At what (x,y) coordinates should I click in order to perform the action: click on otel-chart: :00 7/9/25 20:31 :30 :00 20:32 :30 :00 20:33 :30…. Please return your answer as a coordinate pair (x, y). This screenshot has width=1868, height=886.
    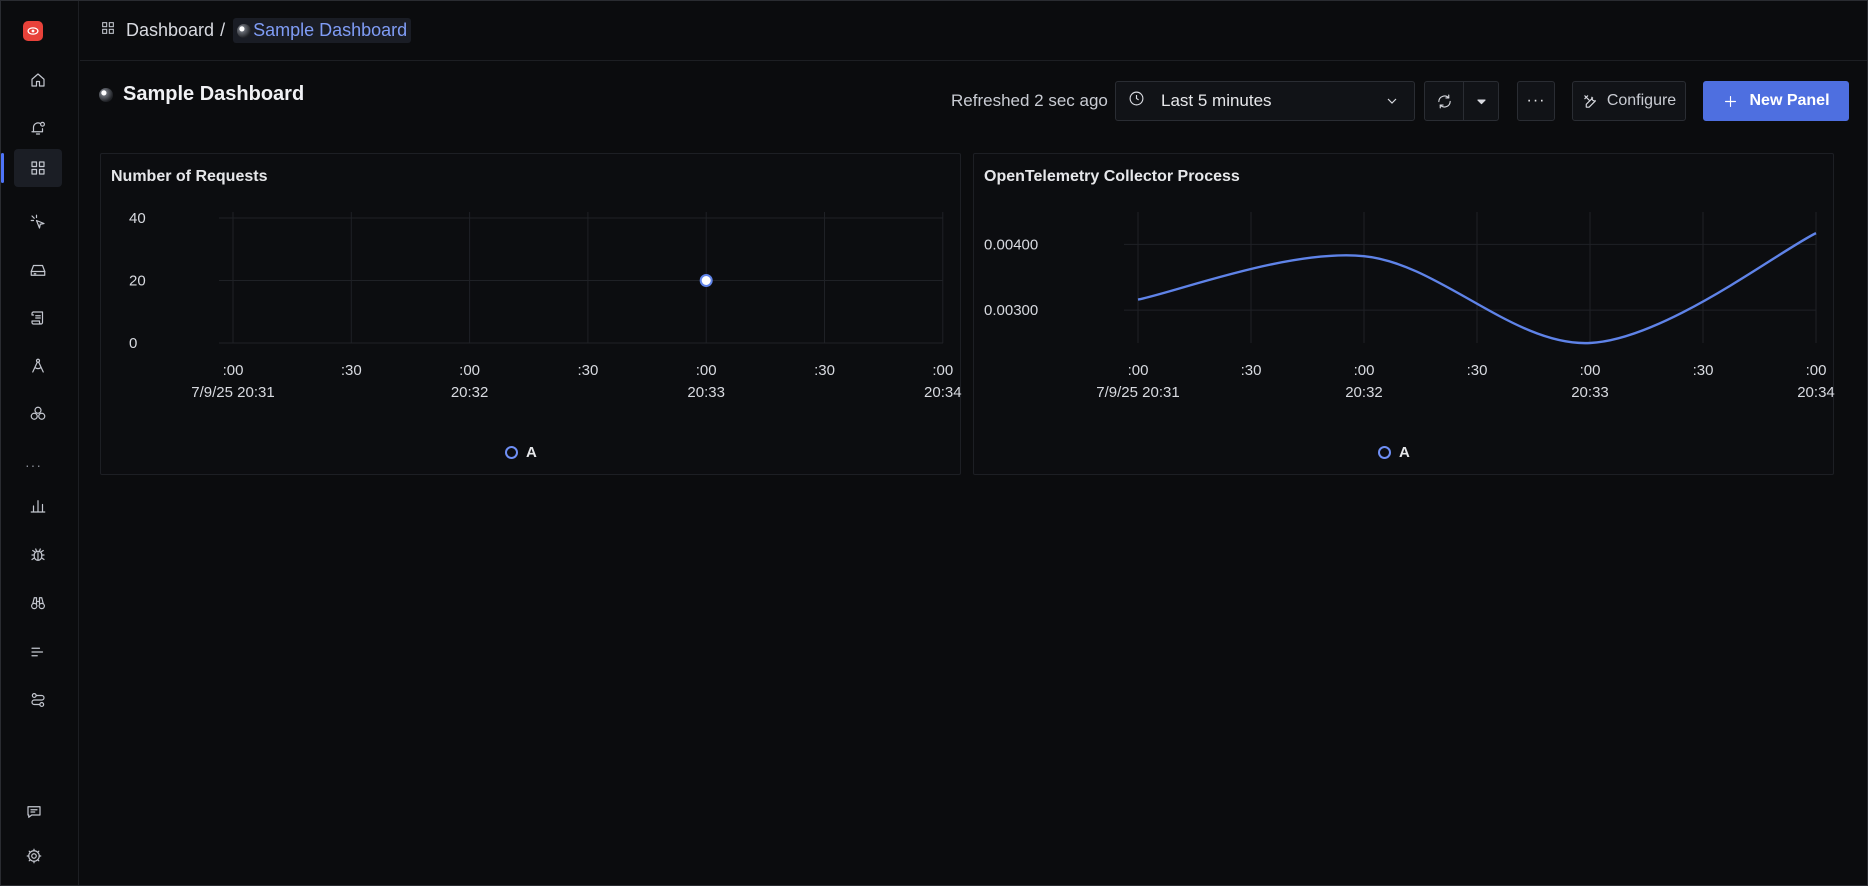
    Looking at the image, I should click on (1409, 306).